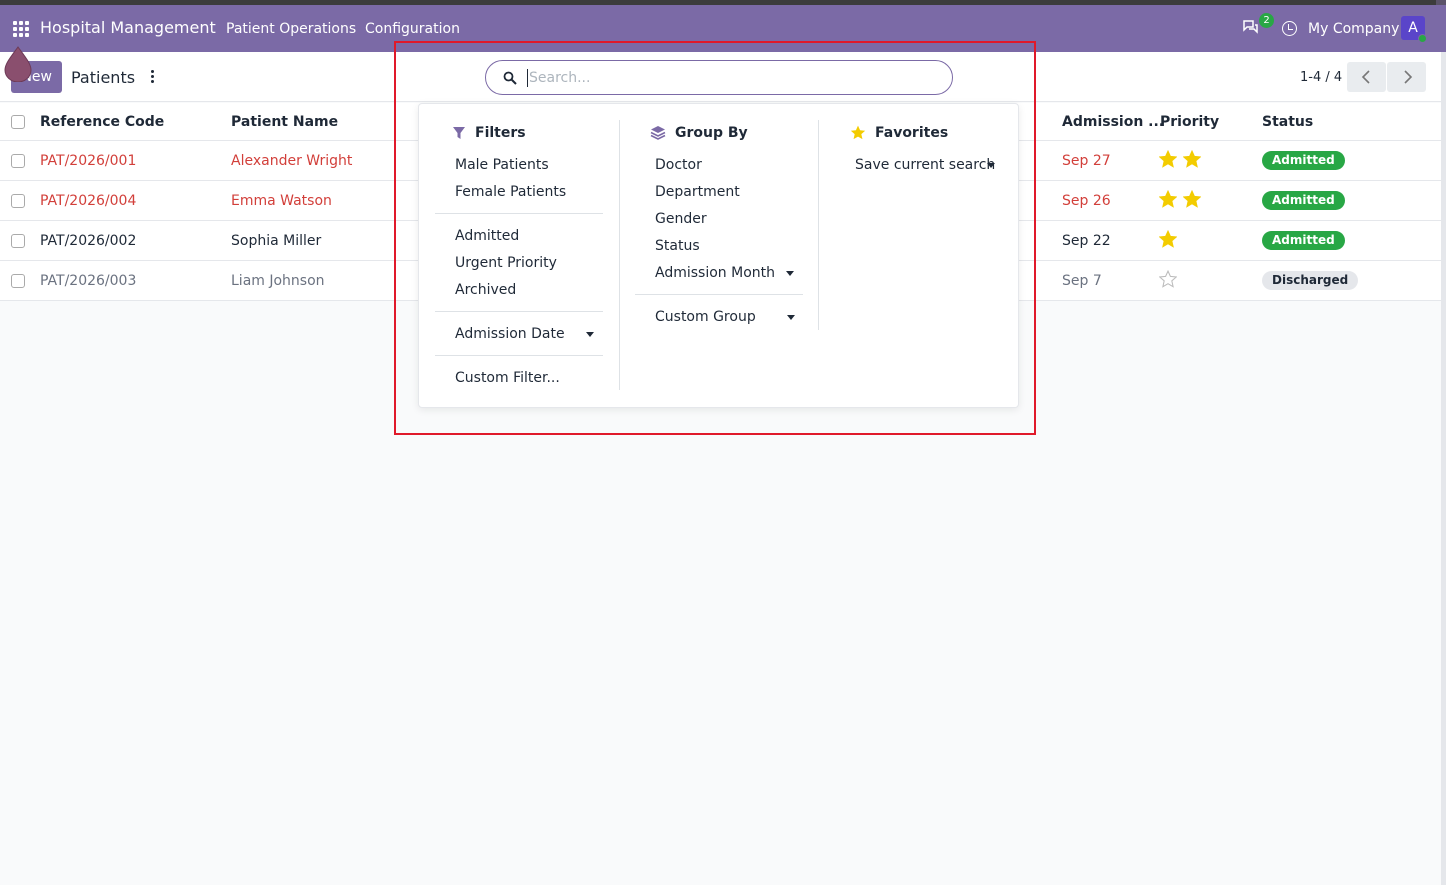 The width and height of the screenshot is (1446, 885). I want to click on group-by-heading: Group By, so click(711, 133).